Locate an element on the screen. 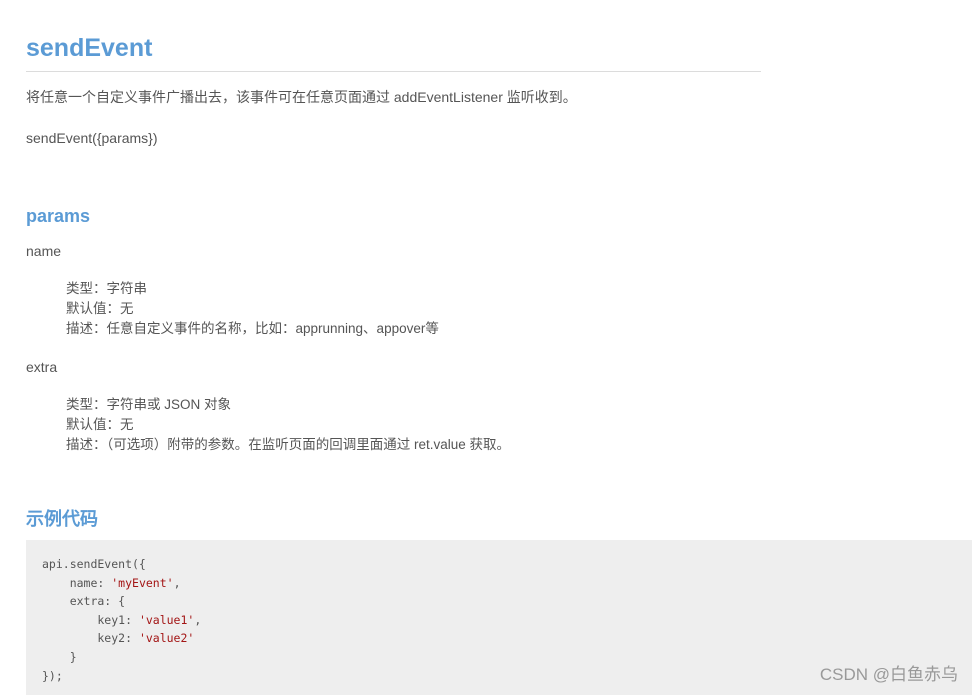  code-string: 'value2' is located at coordinates (166, 638).